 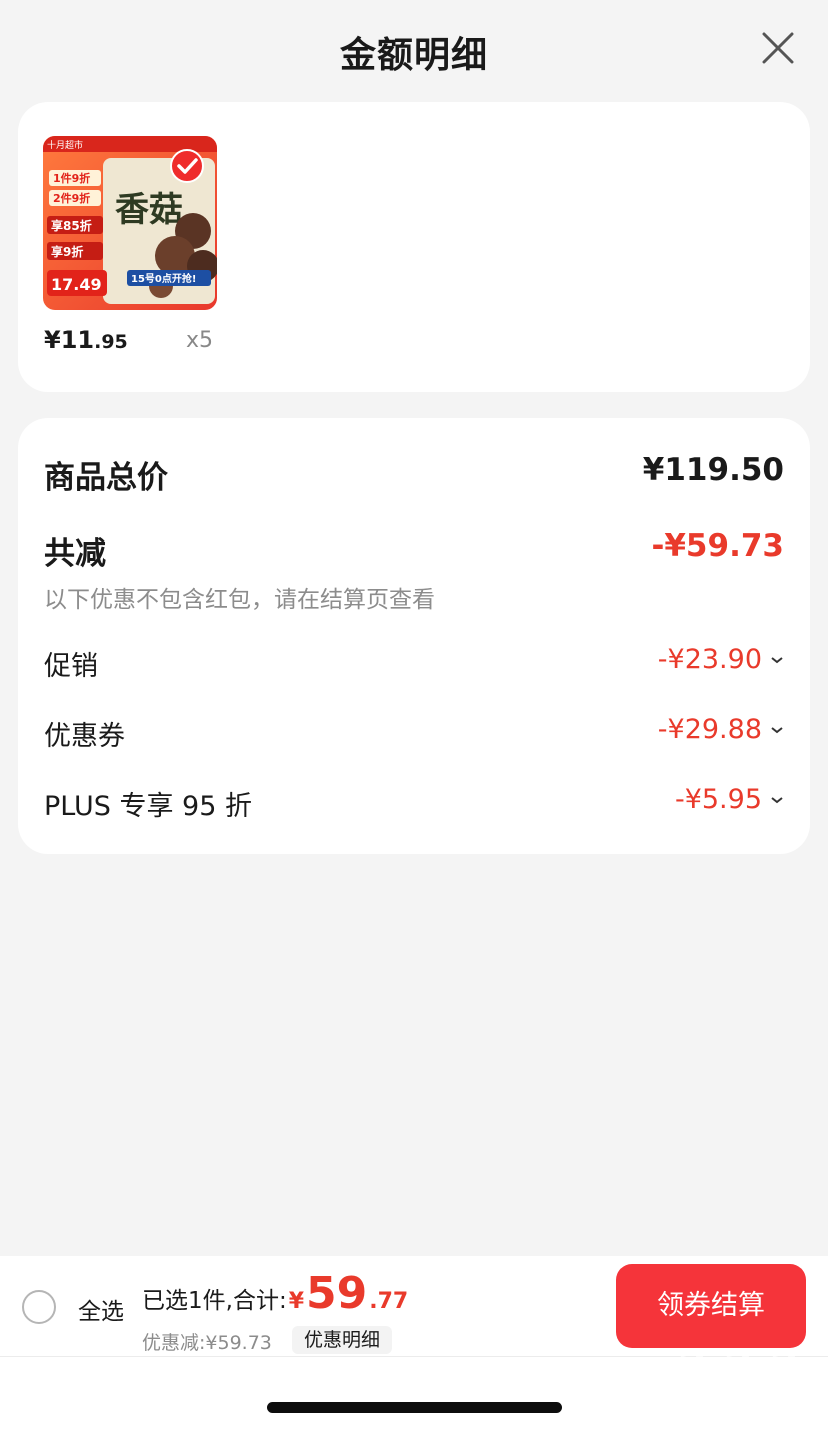 I want to click on total-amount-dec: .77, so click(x=389, y=1301).